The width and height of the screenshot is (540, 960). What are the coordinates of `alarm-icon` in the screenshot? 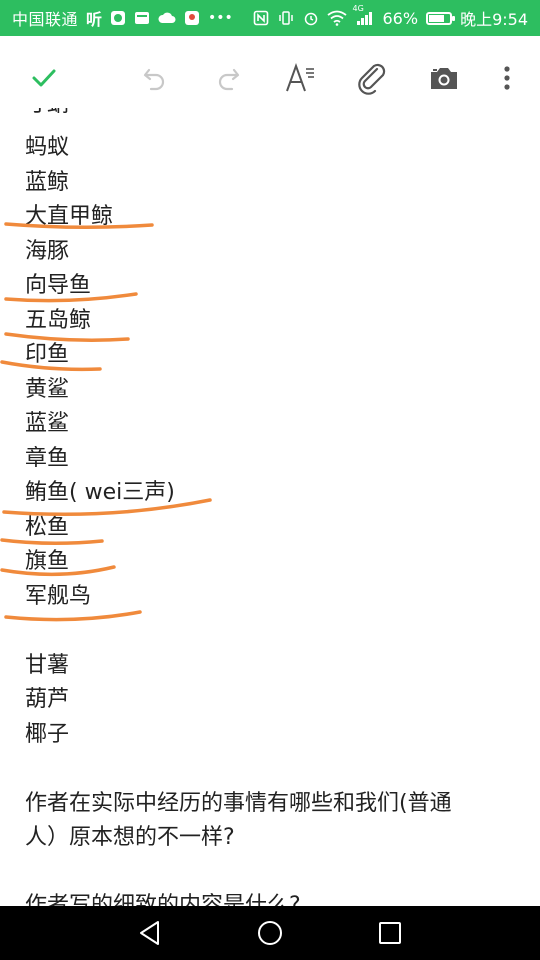 It's located at (311, 18).